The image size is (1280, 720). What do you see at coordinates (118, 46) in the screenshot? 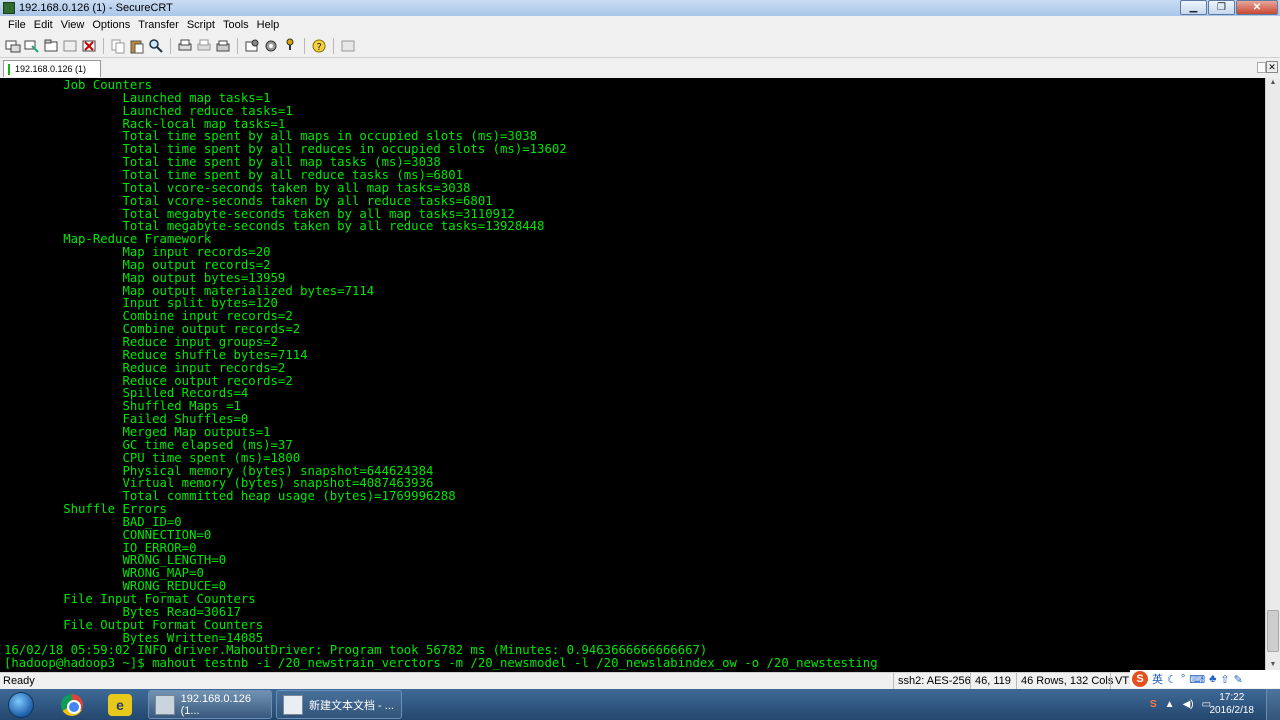
I see `copy-icon` at bounding box center [118, 46].